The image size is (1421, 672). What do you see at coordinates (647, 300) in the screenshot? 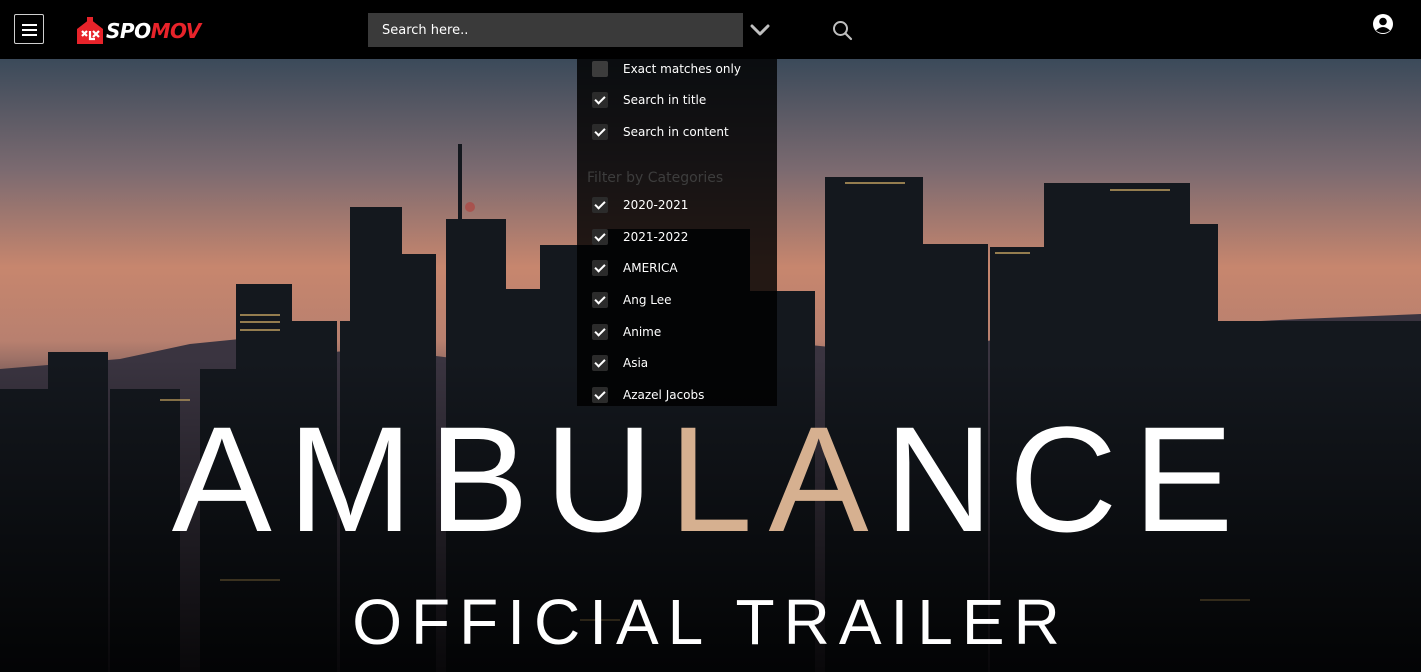
I see `category-label: Ang Lee` at bounding box center [647, 300].